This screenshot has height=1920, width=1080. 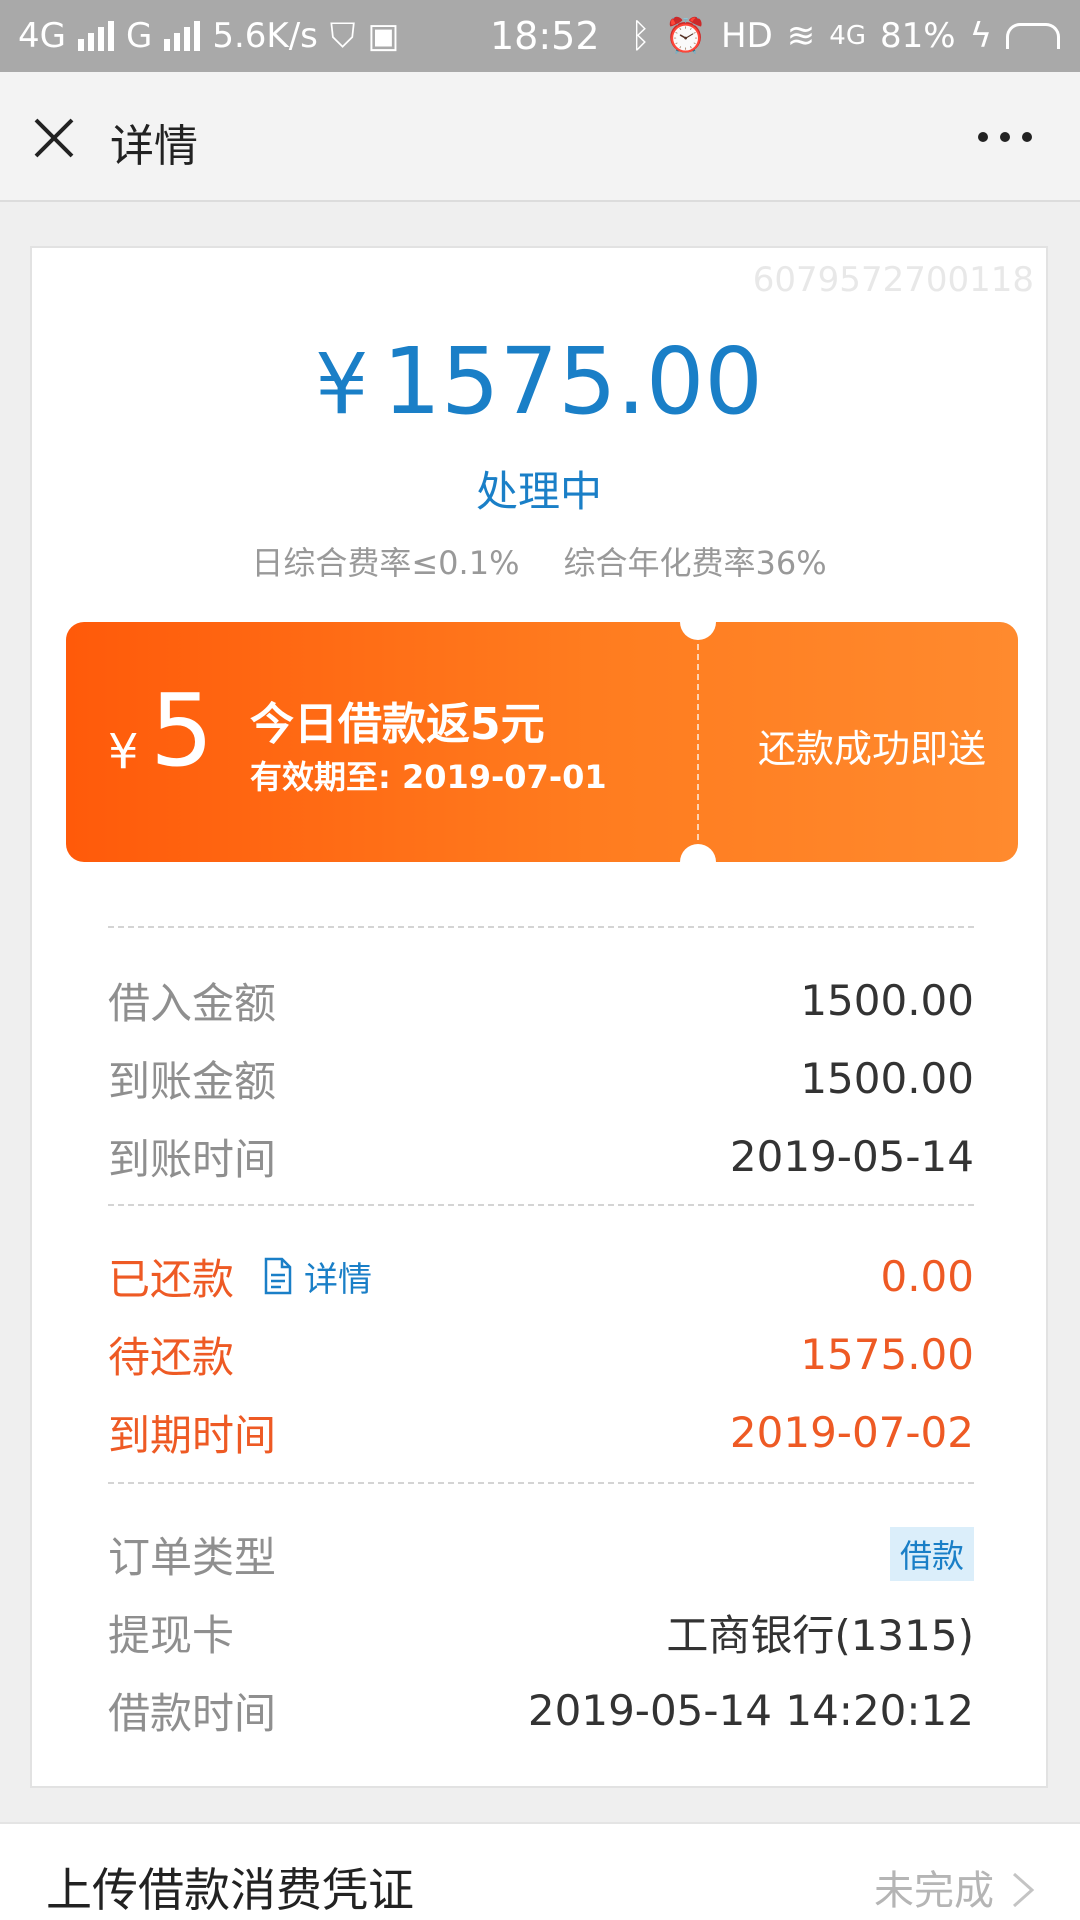 What do you see at coordinates (342, 36) in the screenshot?
I see `shield-icon: ⛉` at bounding box center [342, 36].